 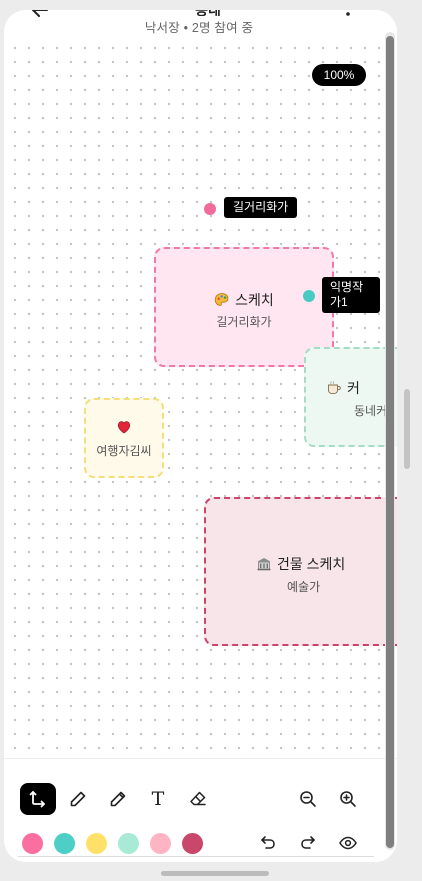 What do you see at coordinates (215, 873) in the screenshot?
I see `home-indicator` at bounding box center [215, 873].